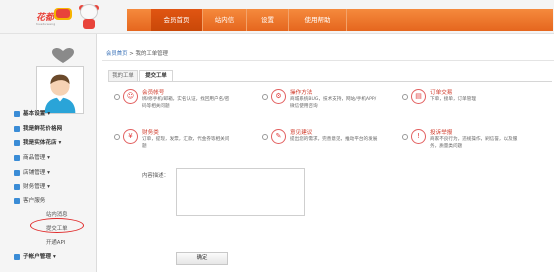  Describe the element at coordinates (155, 176) in the screenshot. I see `content-label: 内容描述：` at that location.